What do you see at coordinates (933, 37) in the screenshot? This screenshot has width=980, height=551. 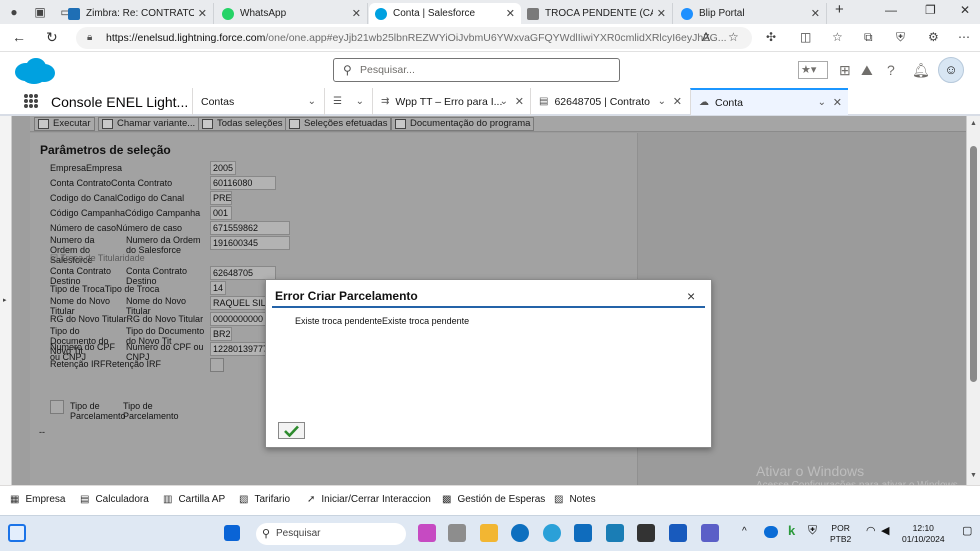 I see `settings-icon: ⚙` at bounding box center [933, 37].